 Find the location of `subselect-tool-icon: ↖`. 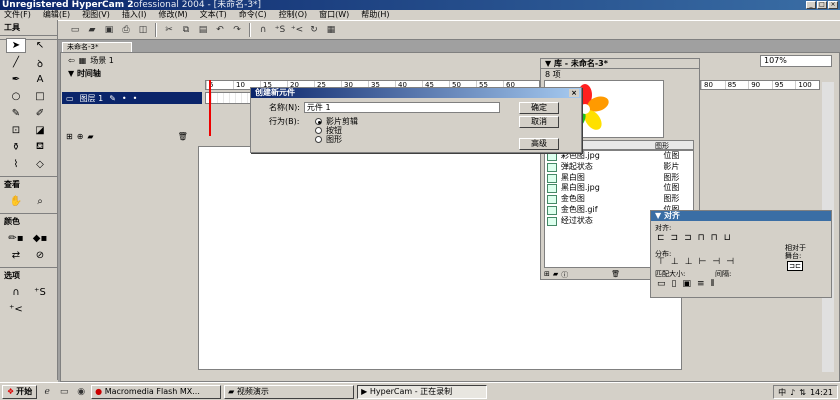

subselect-tool-icon: ↖ is located at coordinates (40, 45).